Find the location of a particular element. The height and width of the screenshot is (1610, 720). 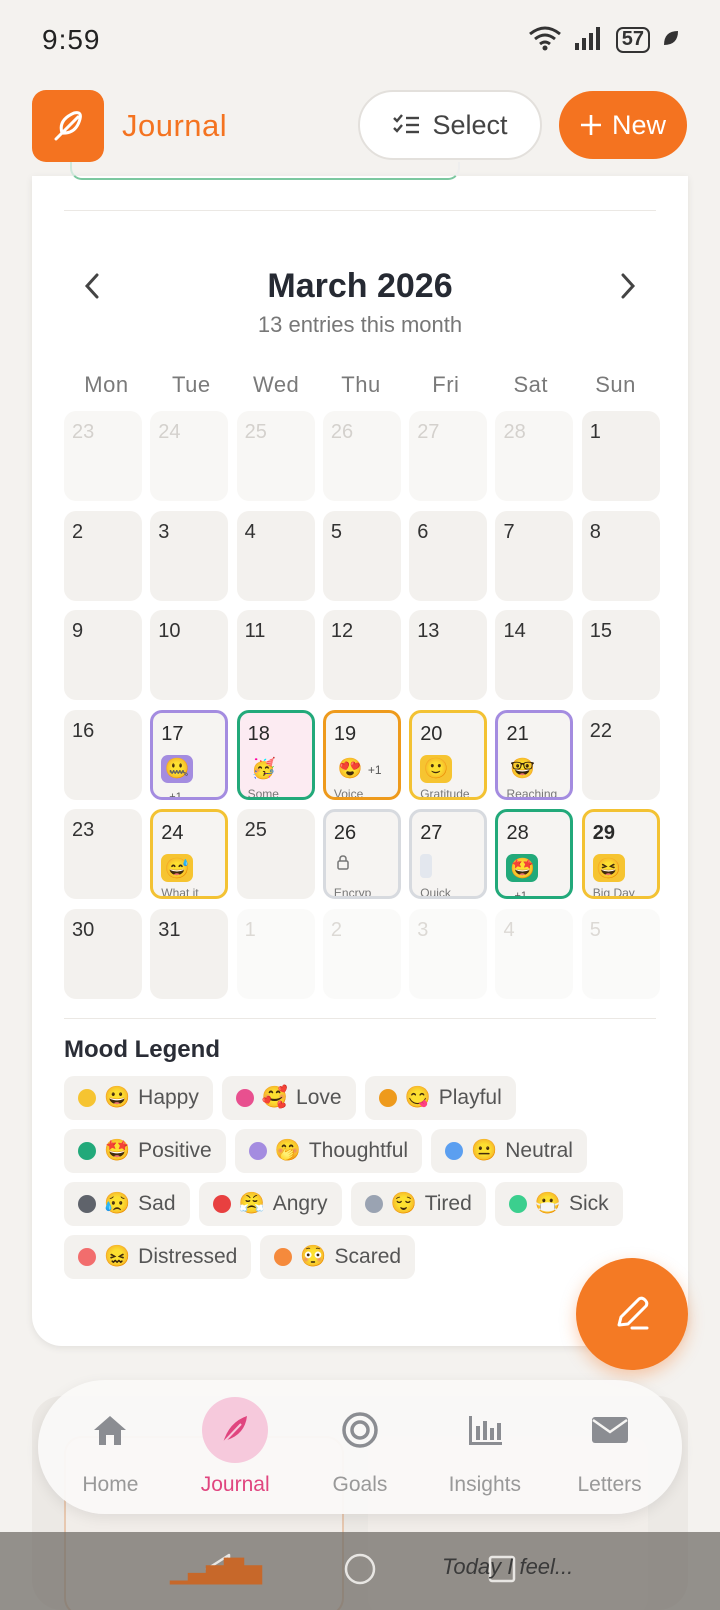

home-circle-icon is located at coordinates (360, 1568).